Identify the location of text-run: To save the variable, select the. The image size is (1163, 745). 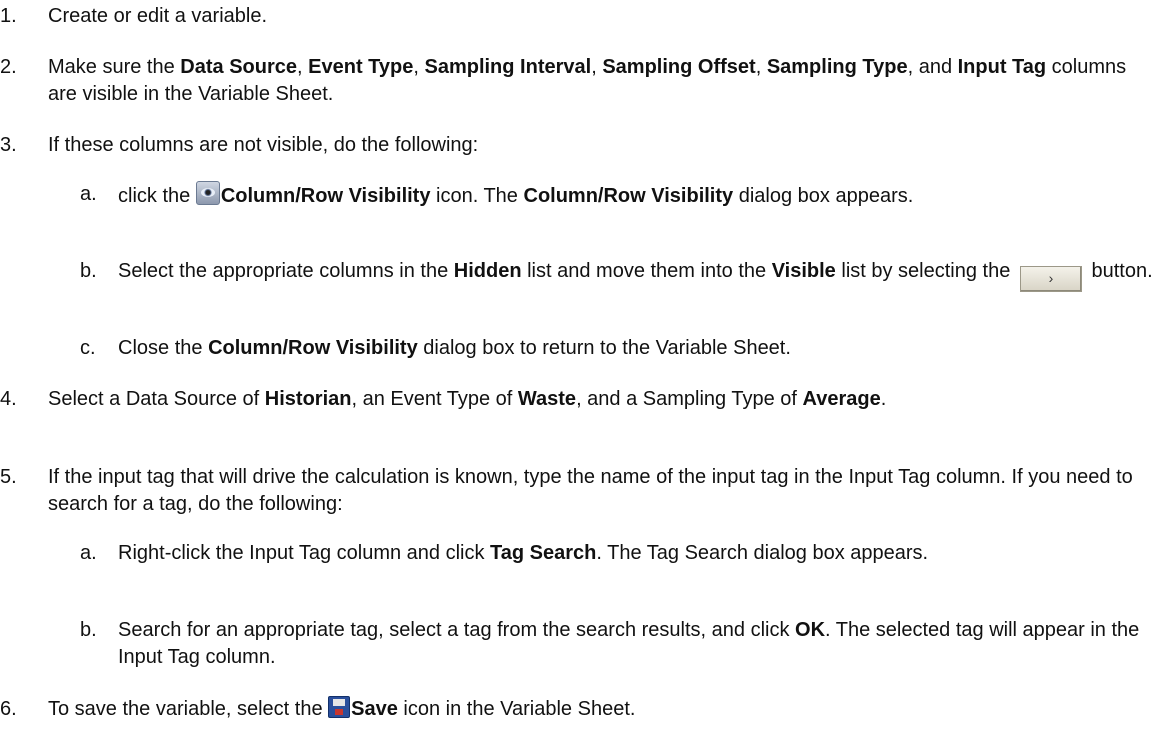
(188, 709).